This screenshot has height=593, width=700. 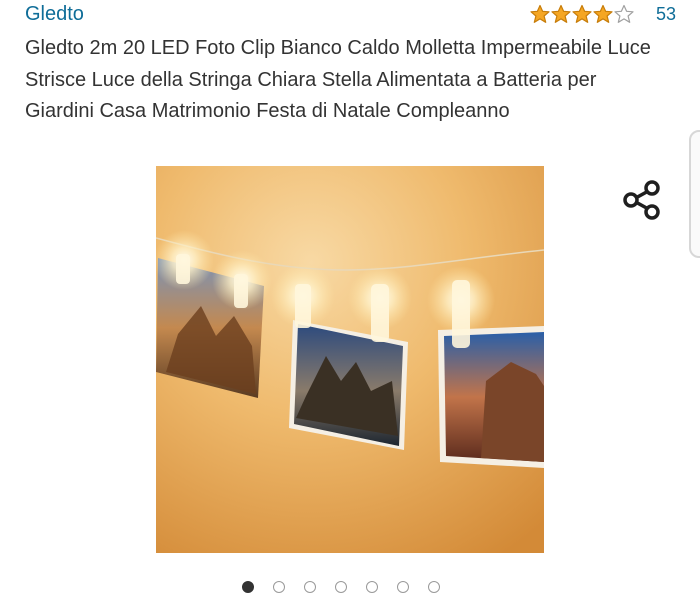 I want to click on rating-count: 53, so click(x=666, y=14).